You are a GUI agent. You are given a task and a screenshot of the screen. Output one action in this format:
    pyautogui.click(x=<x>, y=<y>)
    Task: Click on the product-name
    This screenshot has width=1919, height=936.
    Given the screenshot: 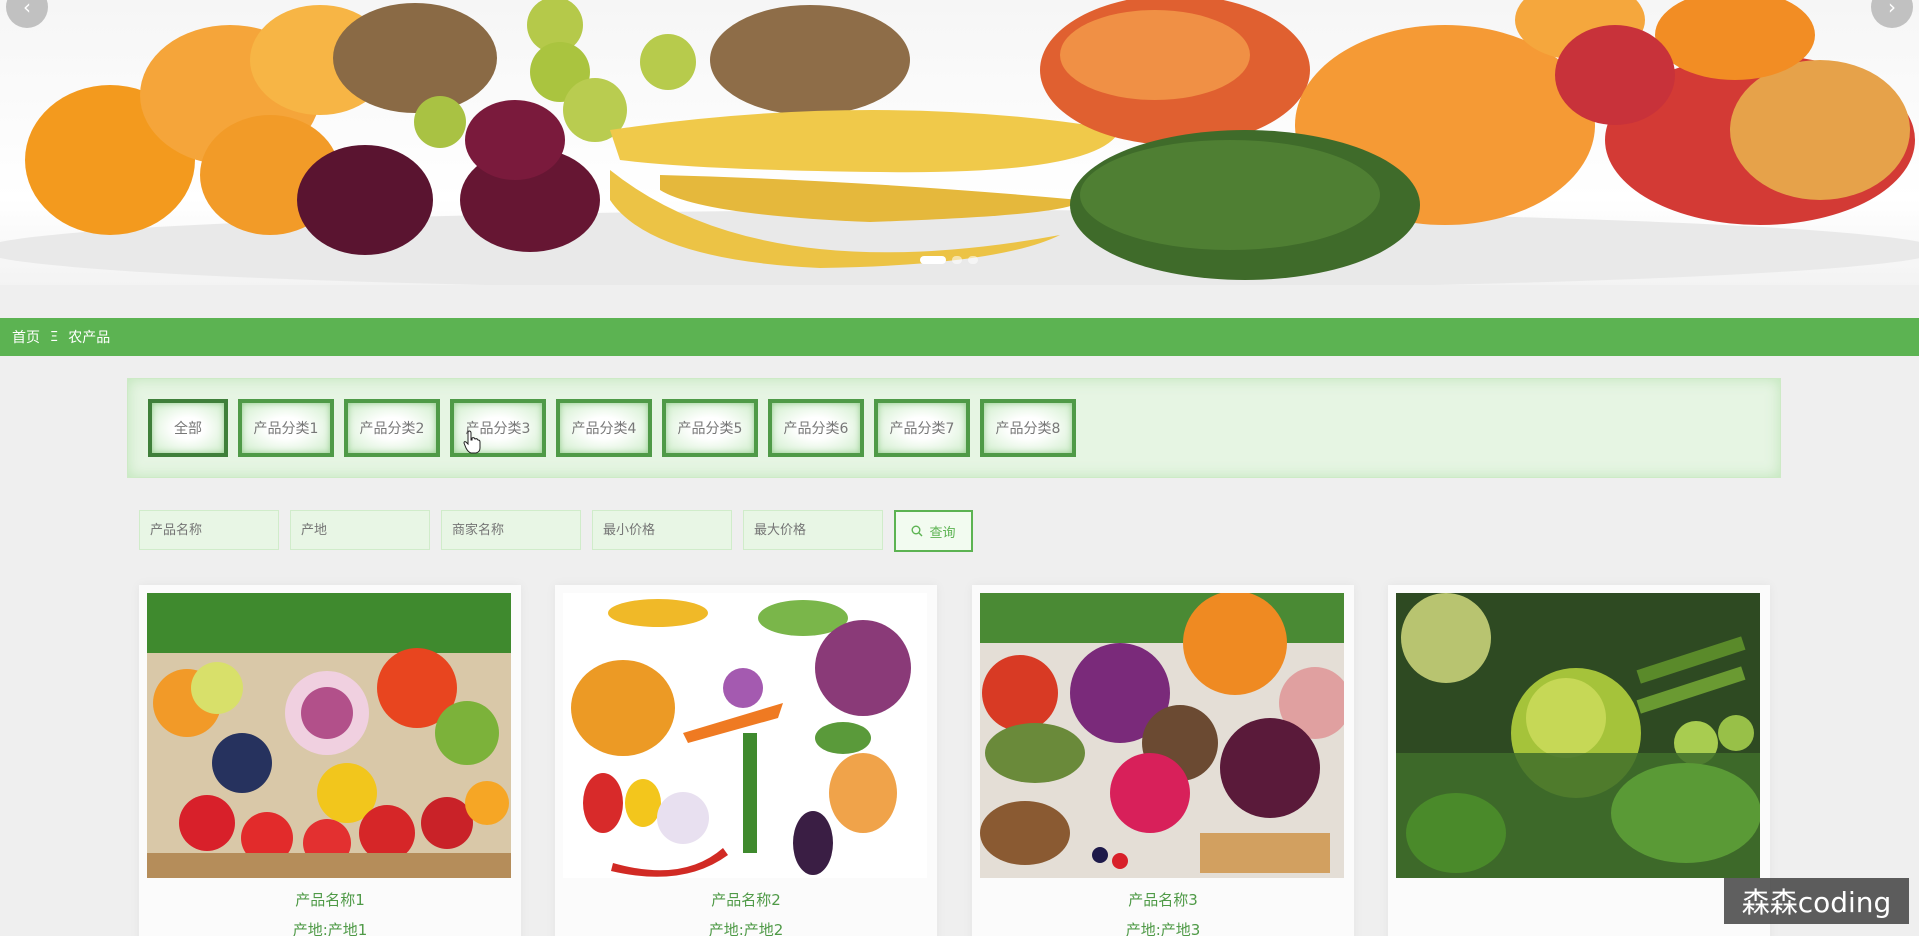 What is the action you would take?
    pyautogui.click(x=1579, y=900)
    